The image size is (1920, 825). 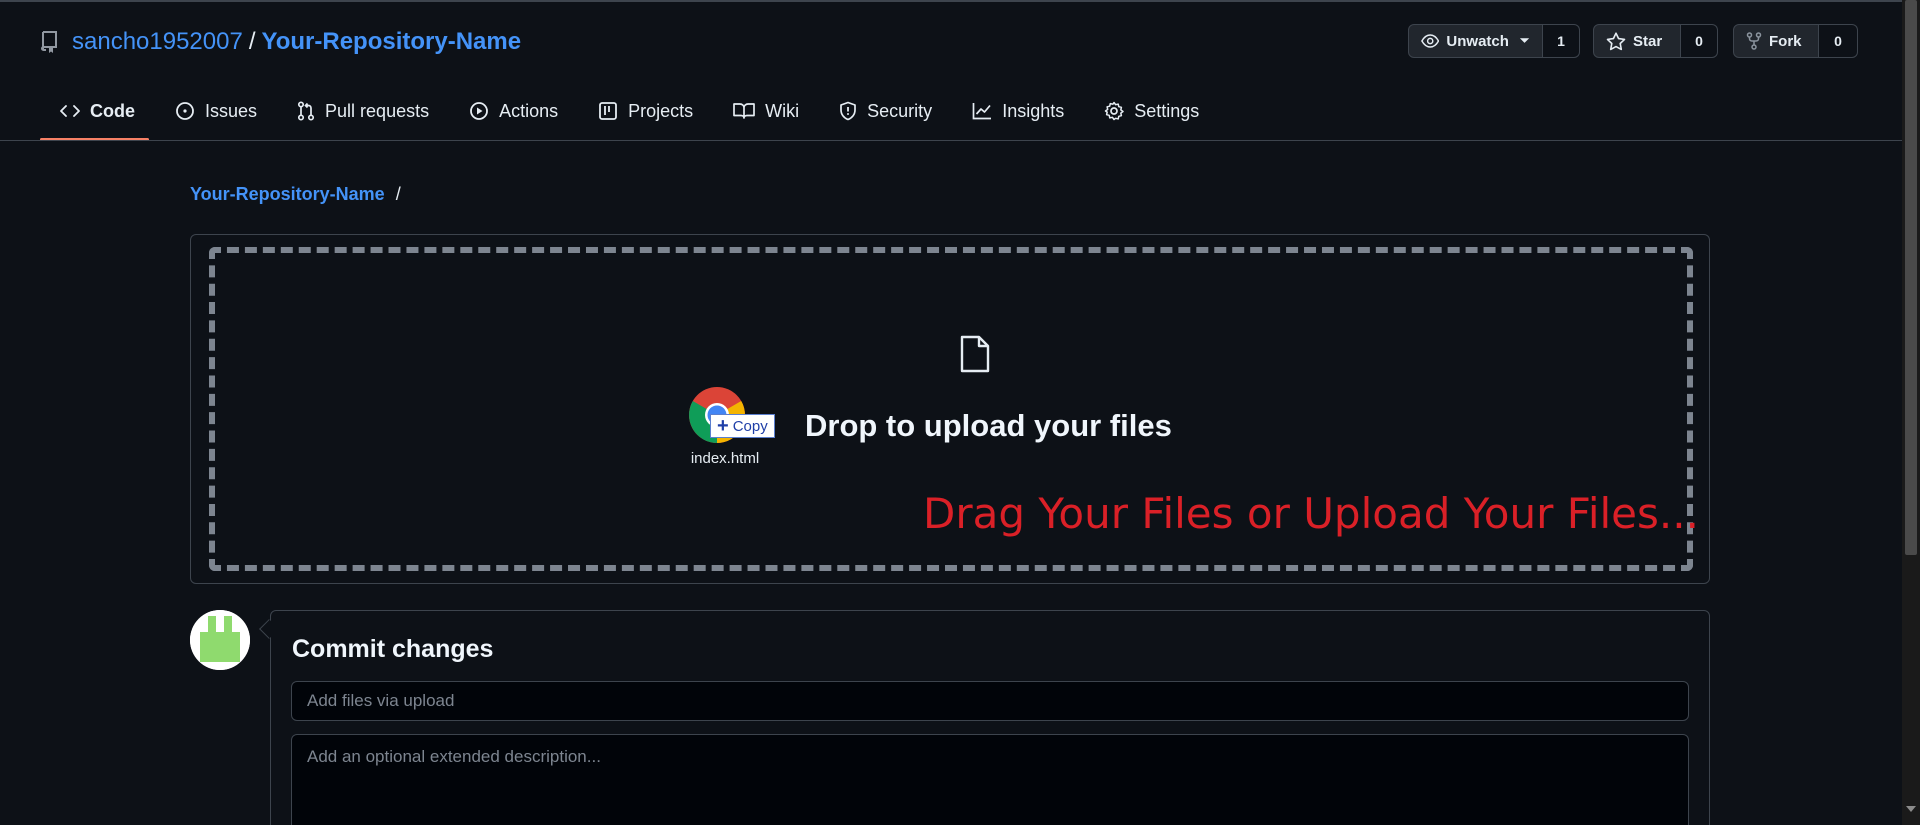 I want to click on tab-wiki-label: Wiki, so click(x=782, y=110).